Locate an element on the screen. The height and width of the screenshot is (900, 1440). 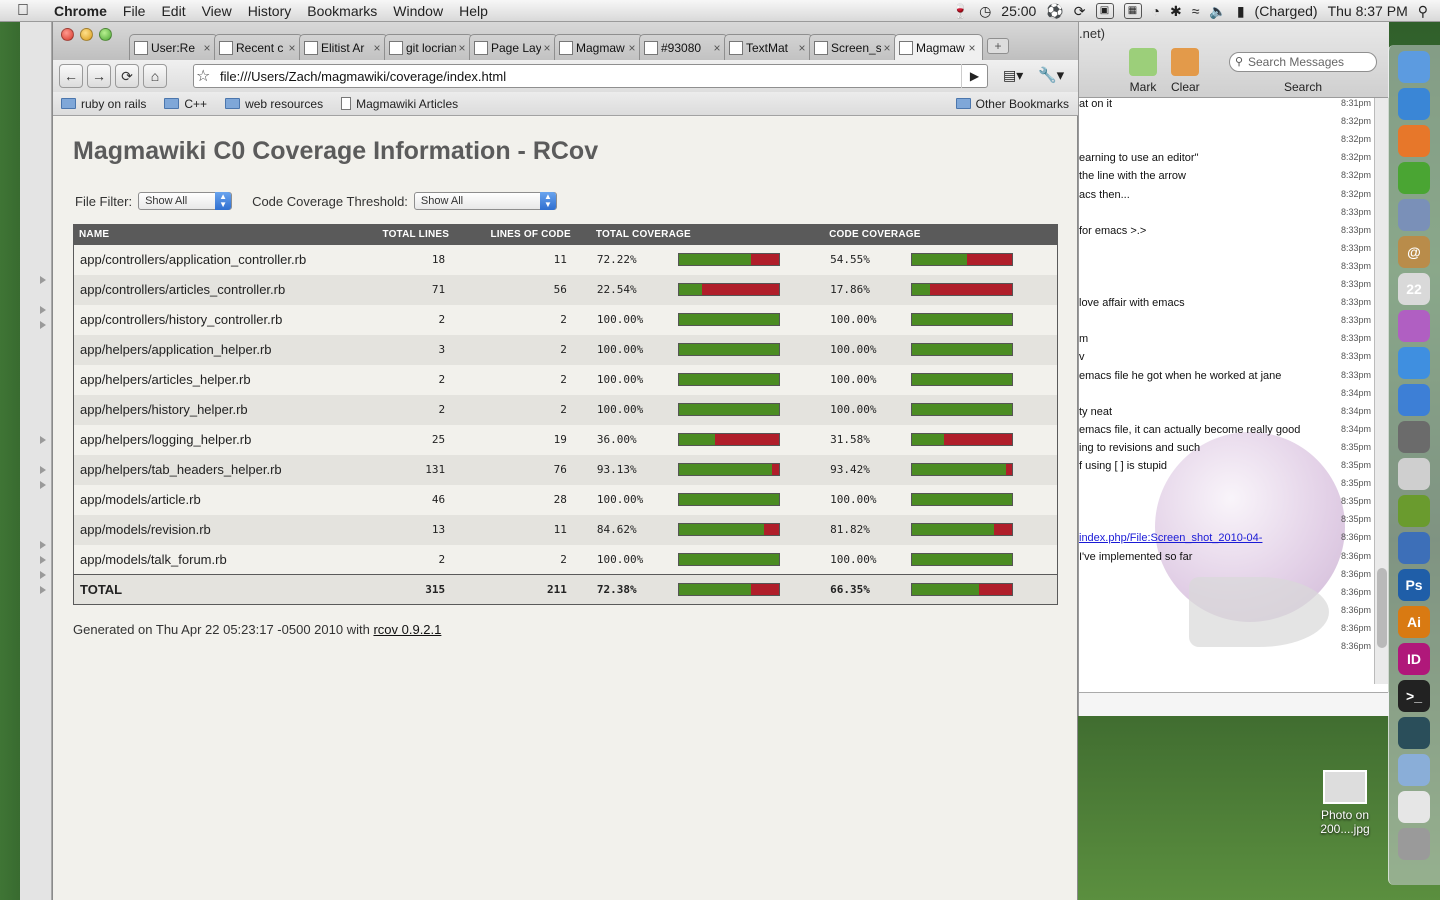
chrome-icon is located at coordinates (1414, 178).